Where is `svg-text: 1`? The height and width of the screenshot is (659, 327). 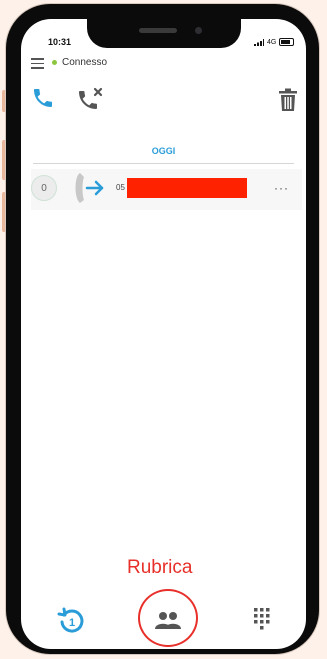
svg-text: 1 is located at coordinates (72, 623).